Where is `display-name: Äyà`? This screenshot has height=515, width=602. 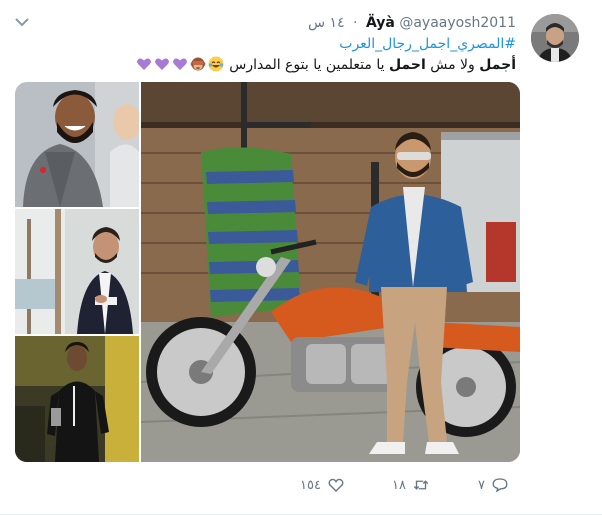
display-name: Äyà is located at coordinates (380, 23).